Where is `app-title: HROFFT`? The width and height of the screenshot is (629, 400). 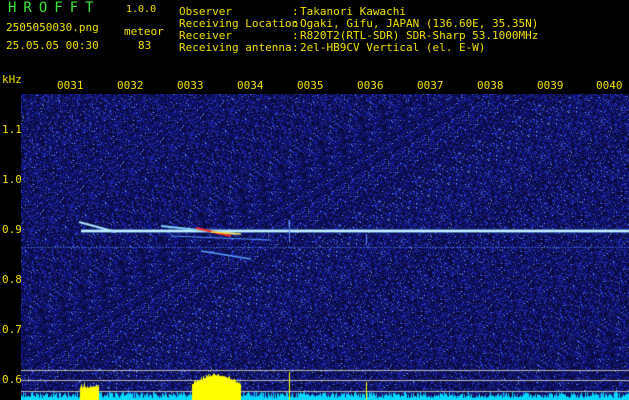
app-title: HROFFT is located at coordinates (54, 8).